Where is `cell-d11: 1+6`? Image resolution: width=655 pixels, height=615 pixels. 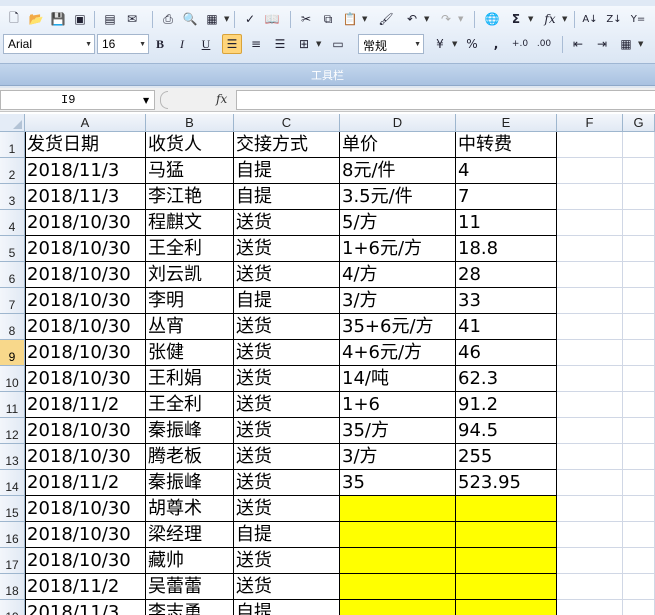 cell-d11: 1+6 is located at coordinates (398, 405).